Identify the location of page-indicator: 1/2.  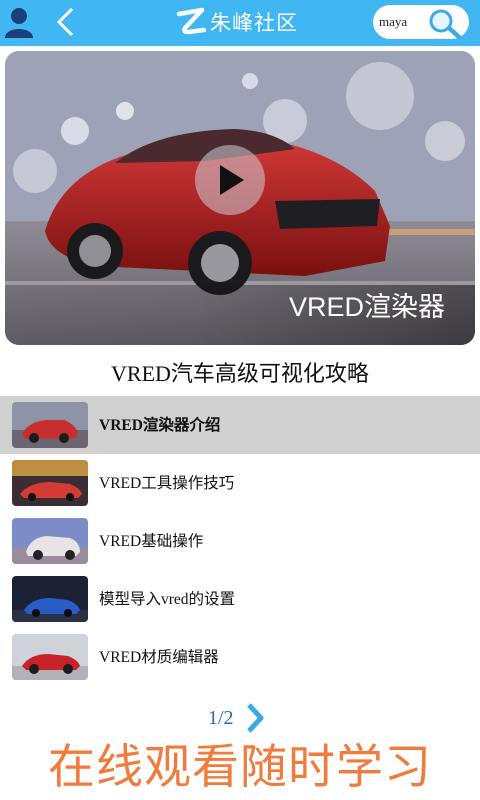
(221, 717).